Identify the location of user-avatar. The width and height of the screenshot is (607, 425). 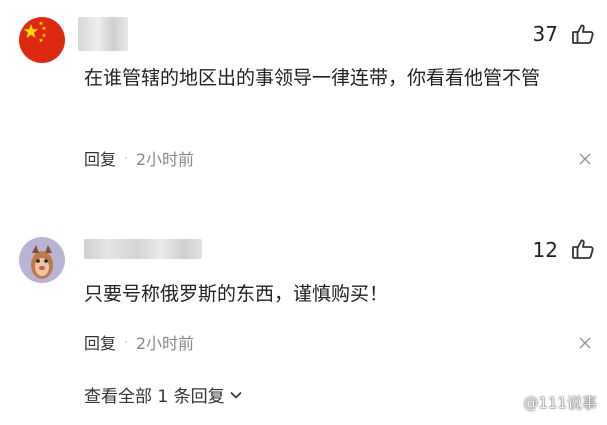
(42, 260).